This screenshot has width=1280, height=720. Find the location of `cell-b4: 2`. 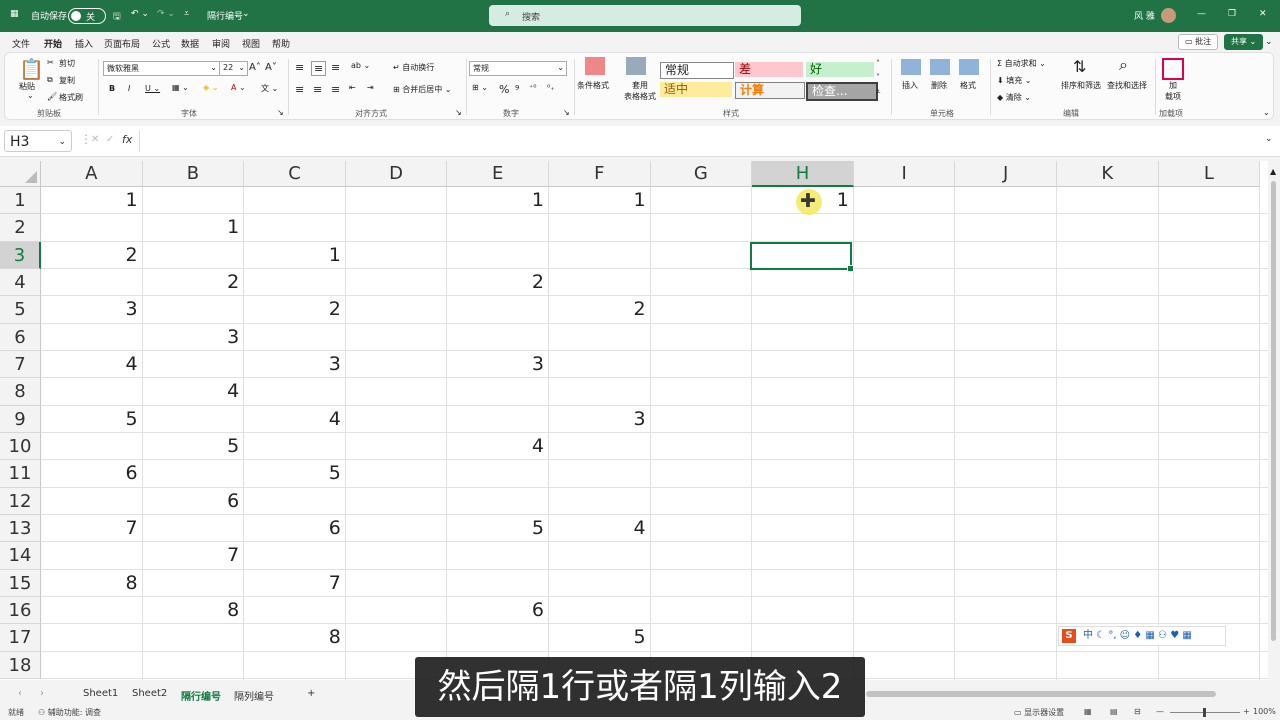

cell-b4: 2 is located at coordinates (194, 282).